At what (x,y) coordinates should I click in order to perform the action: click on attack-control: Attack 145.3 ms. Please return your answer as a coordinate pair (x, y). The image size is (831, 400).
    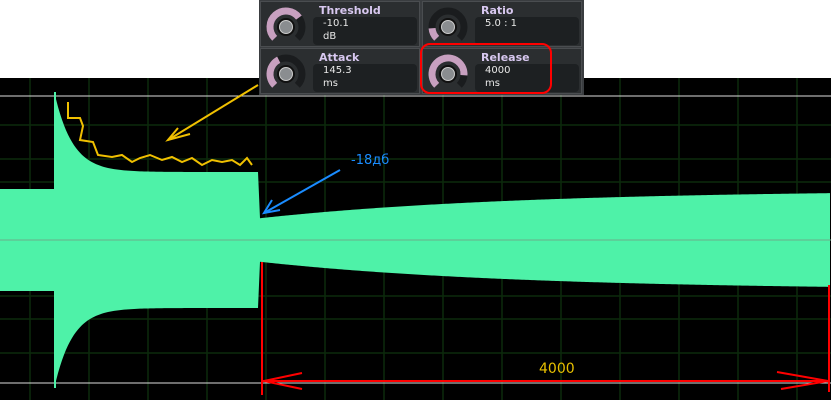
    Looking at the image, I should click on (340, 71).